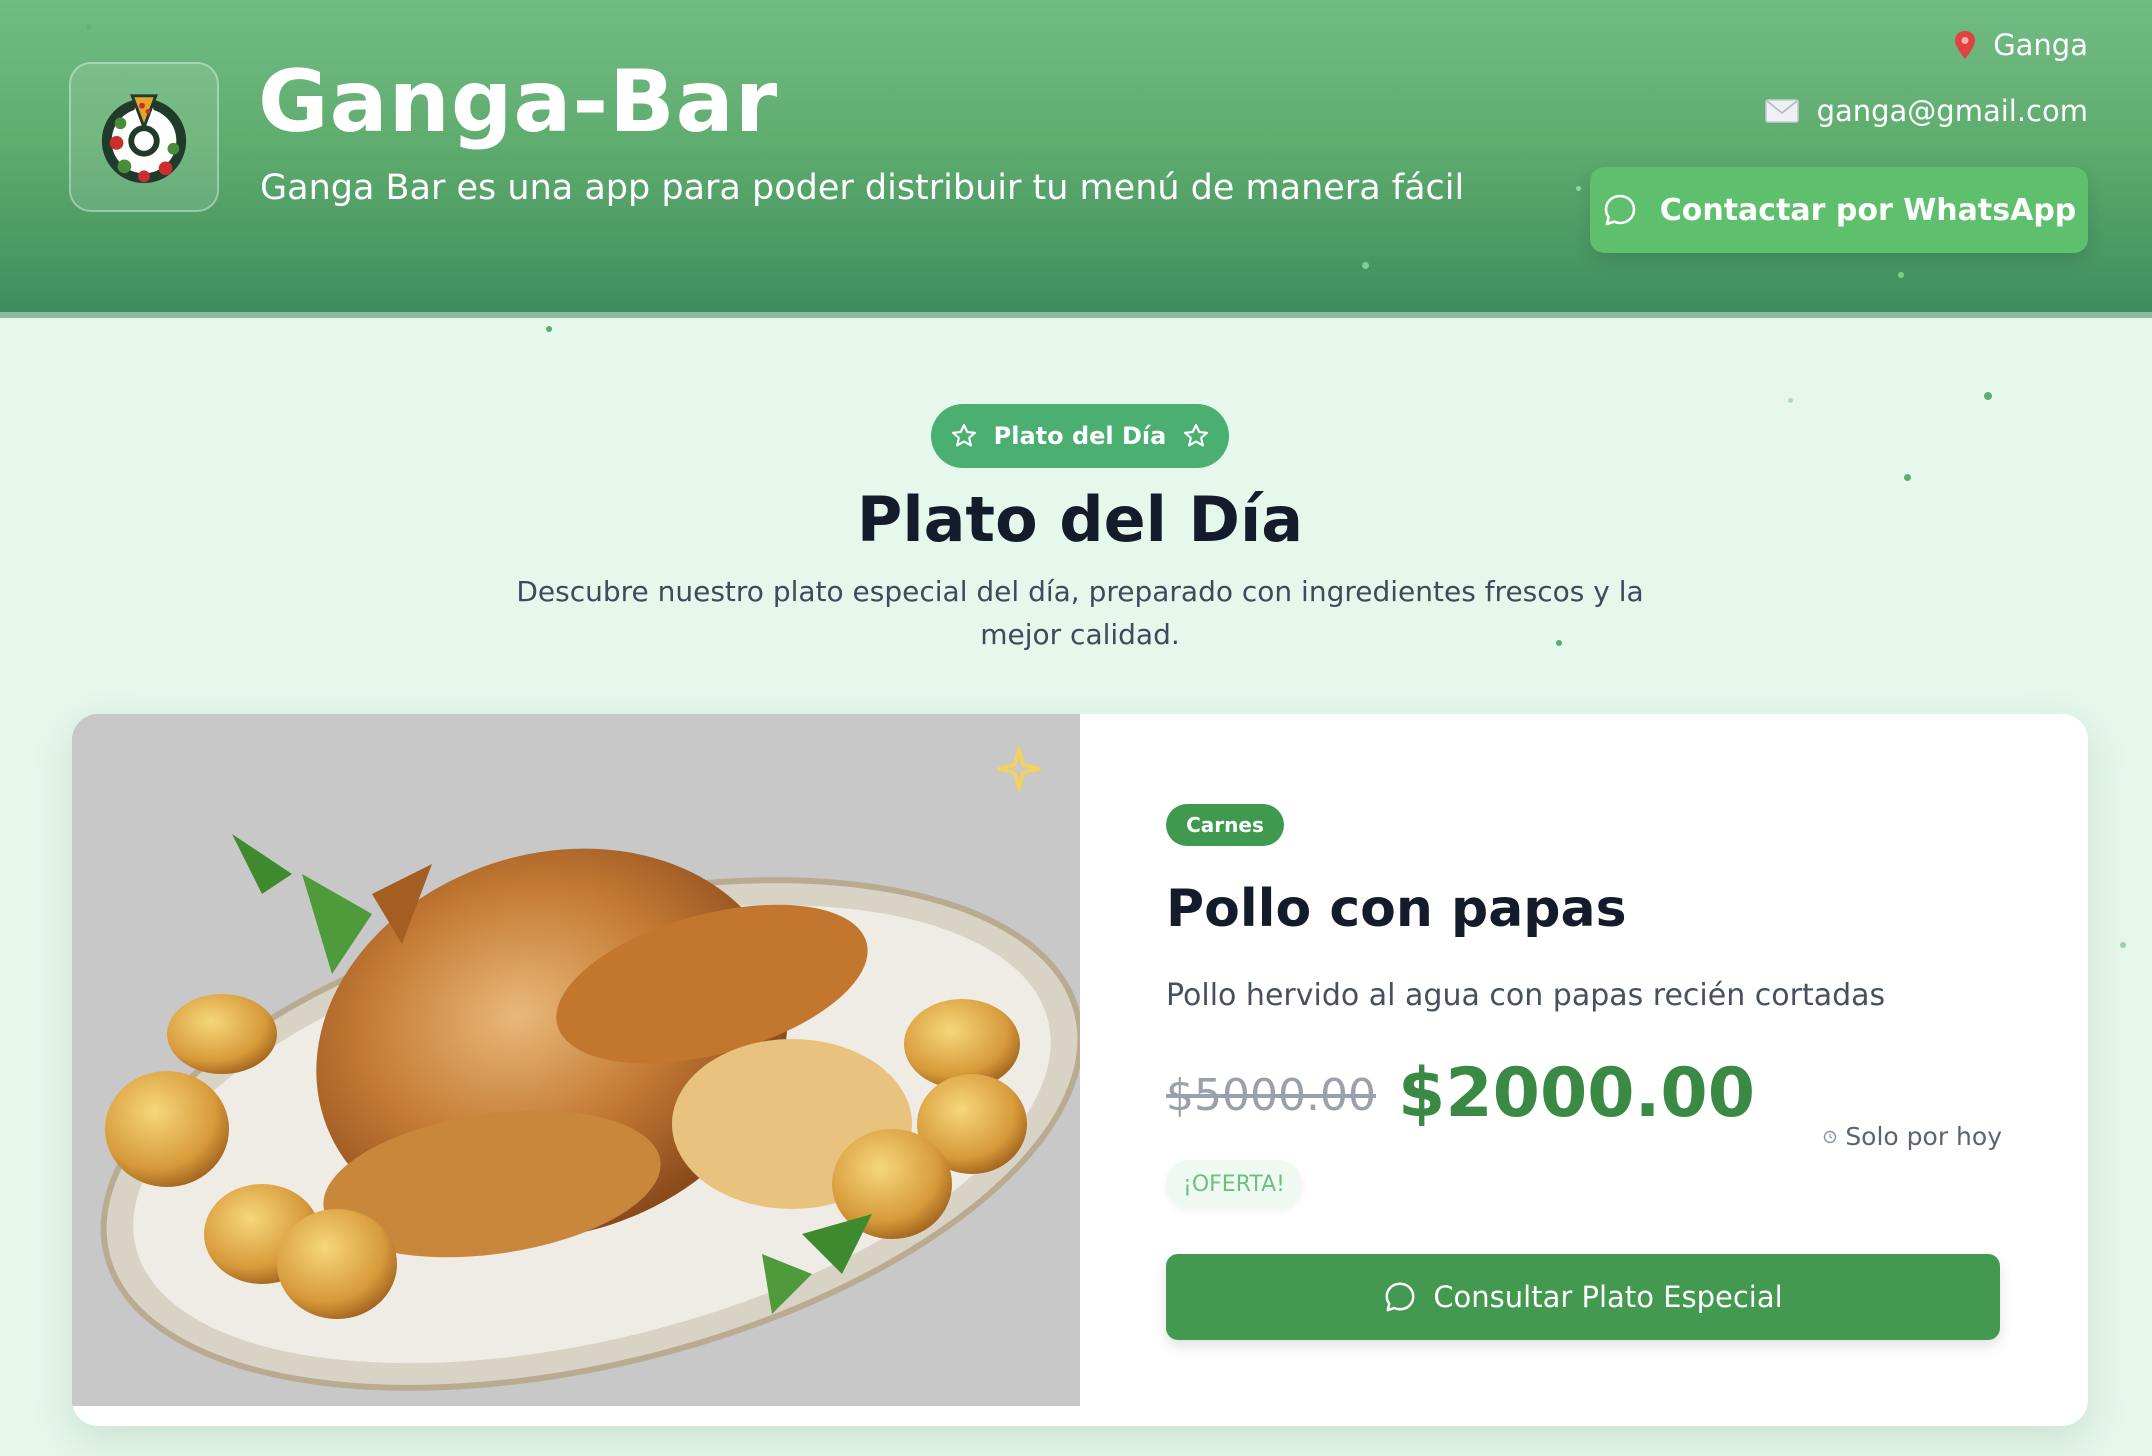 The height and width of the screenshot is (1456, 2152). Describe the element at coordinates (1225, 825) in the screenshot. I see `category-tag: Carnes` at that location.